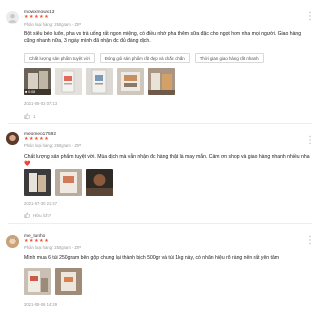 This screenshot has width=320, height=320. Describe the element at coordinates (26, 92) in the screenshot. I see `video-camera-icon: ■` at that location.